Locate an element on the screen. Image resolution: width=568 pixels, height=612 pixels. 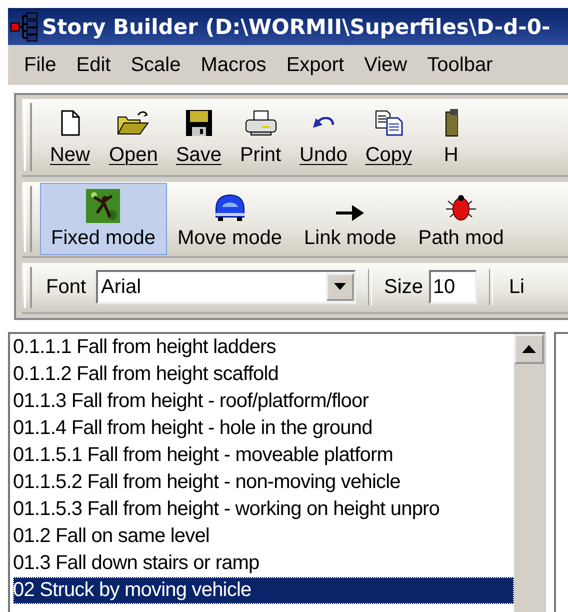
list-item: 02 Struck by moving vehicle is located at coordinates (263, 590).